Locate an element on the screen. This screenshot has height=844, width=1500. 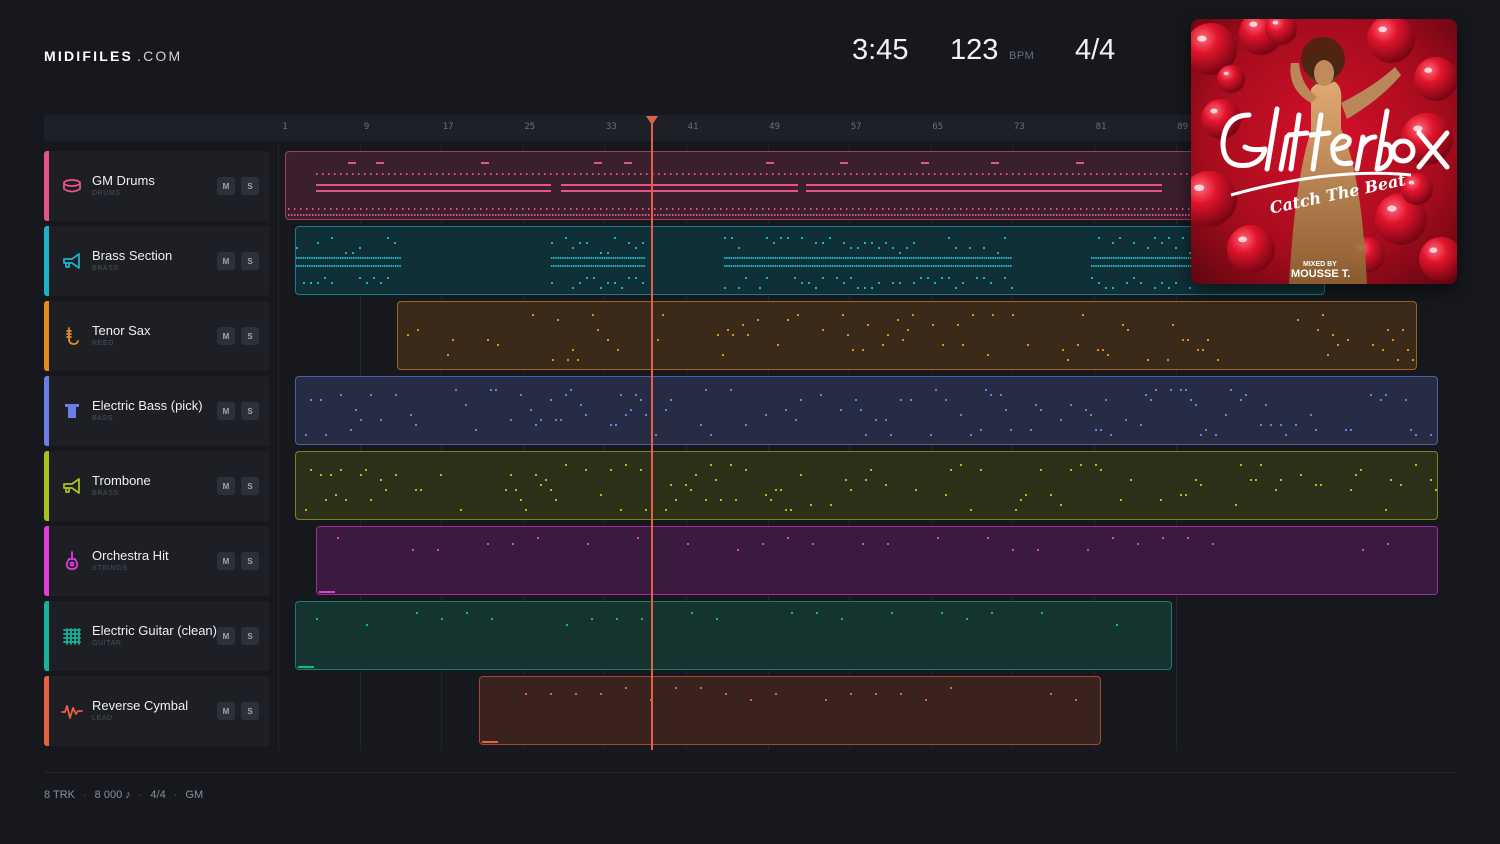
violin-icon is located at coordinates (72, 561).